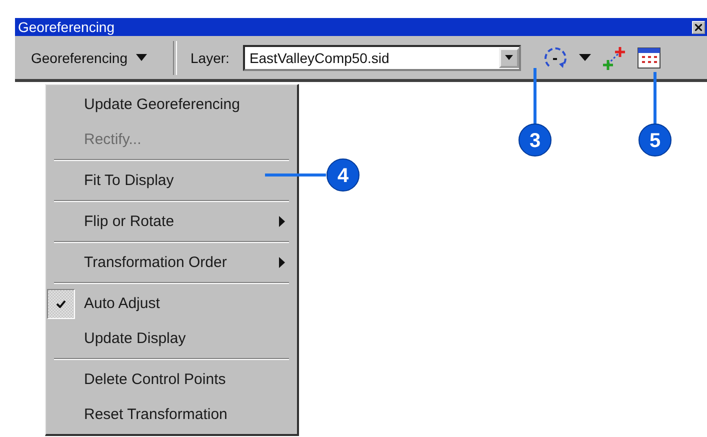 This screenshot has height=437, width=707. Describe the element at coordinates (171, 221) in the screenshot. I see `menu-item: Flip or Rotate` at that location.